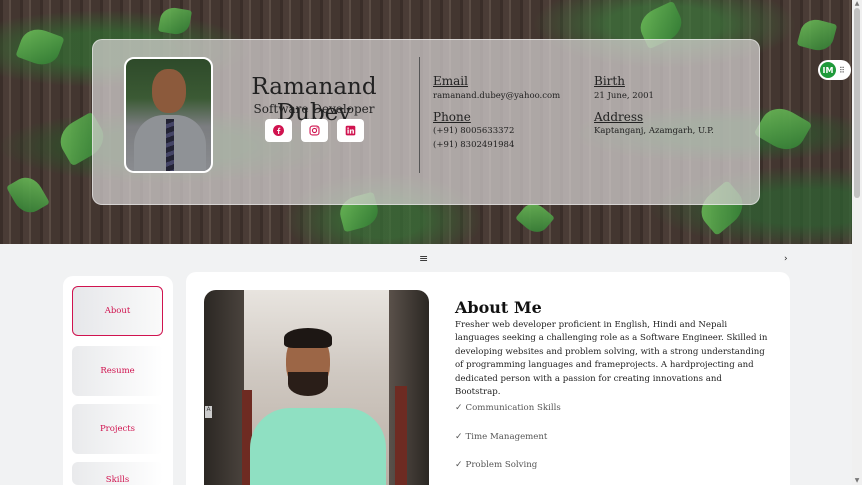 The image size is (862, 485). I want to click on chevron-right-icon: ›, so click(786, 259).